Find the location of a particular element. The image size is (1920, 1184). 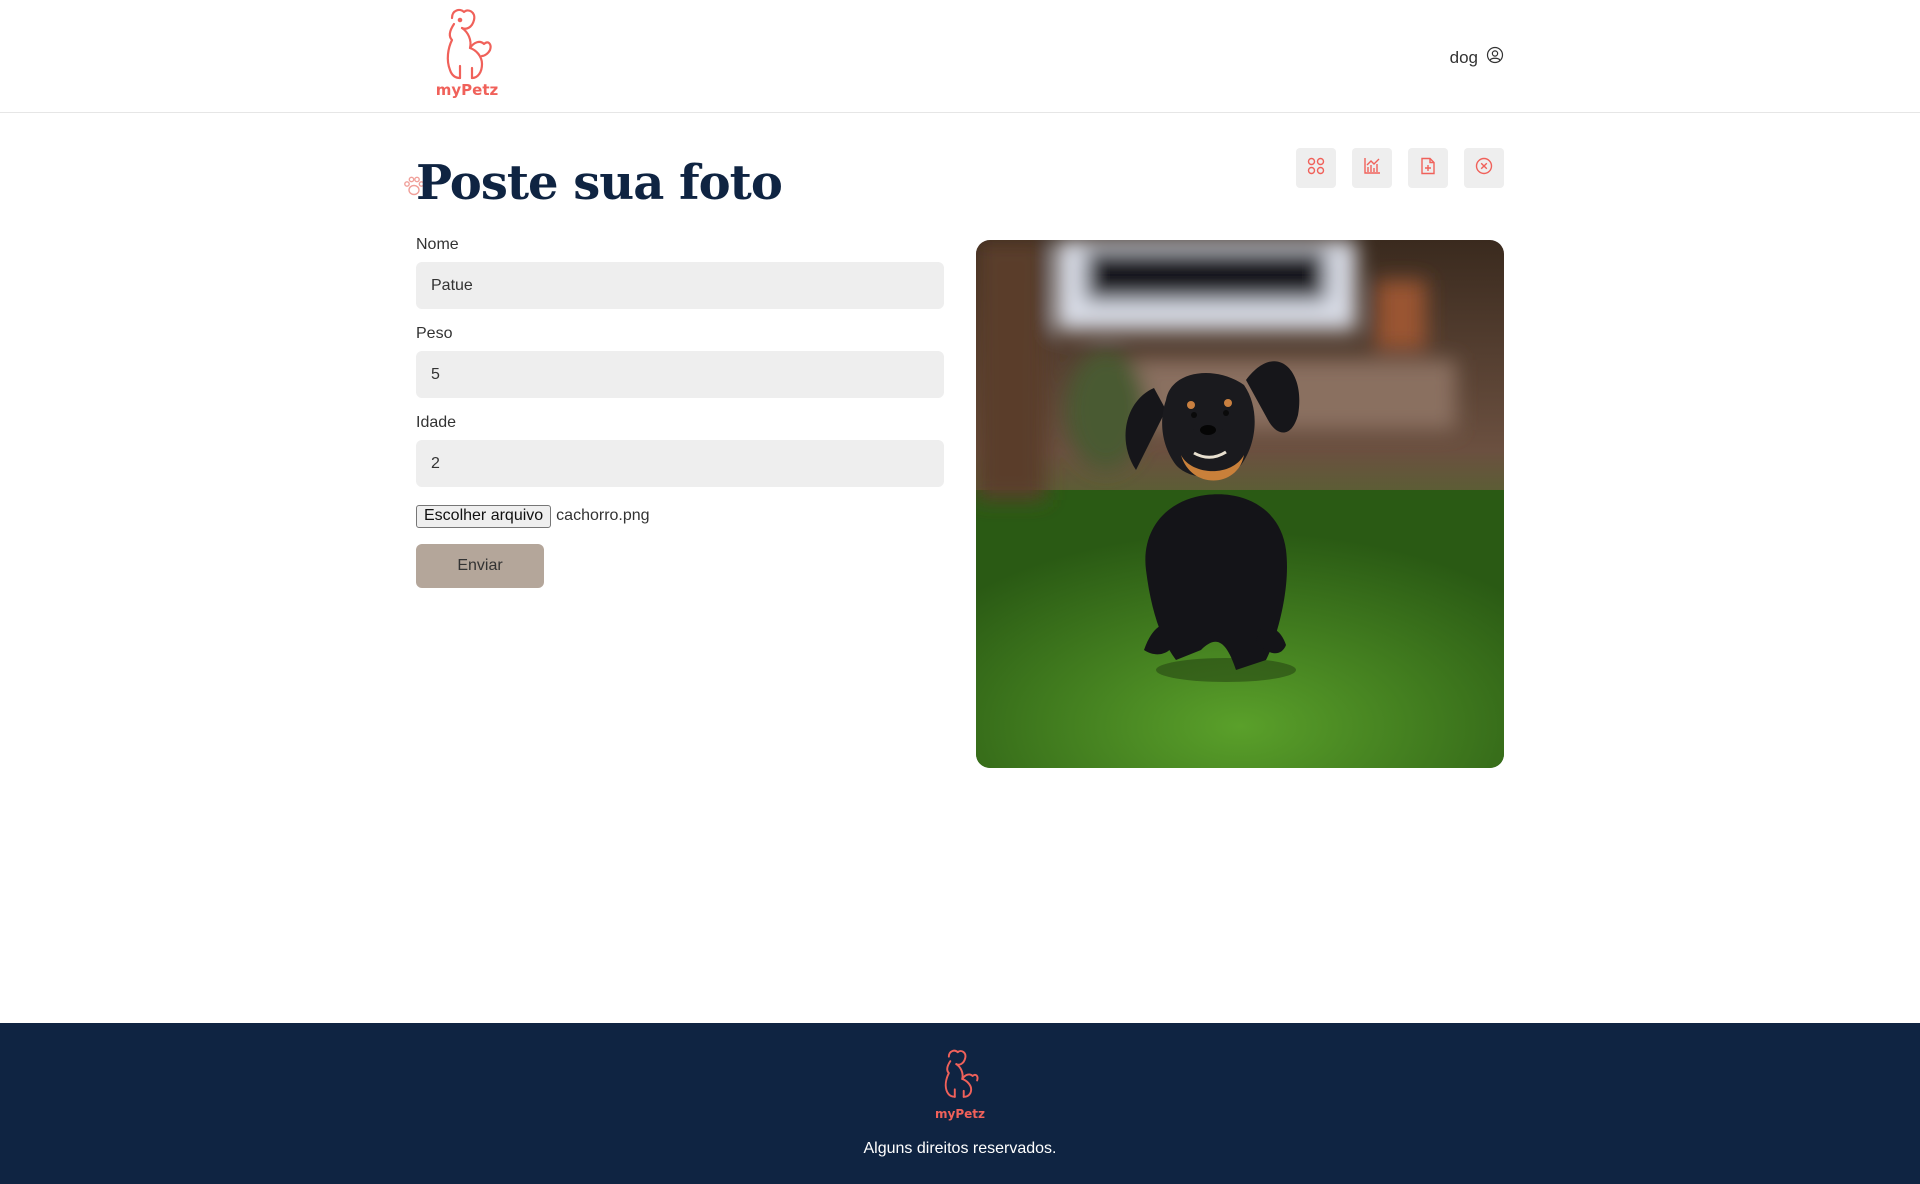

photo-preview is located at coordinates (1240, 504).